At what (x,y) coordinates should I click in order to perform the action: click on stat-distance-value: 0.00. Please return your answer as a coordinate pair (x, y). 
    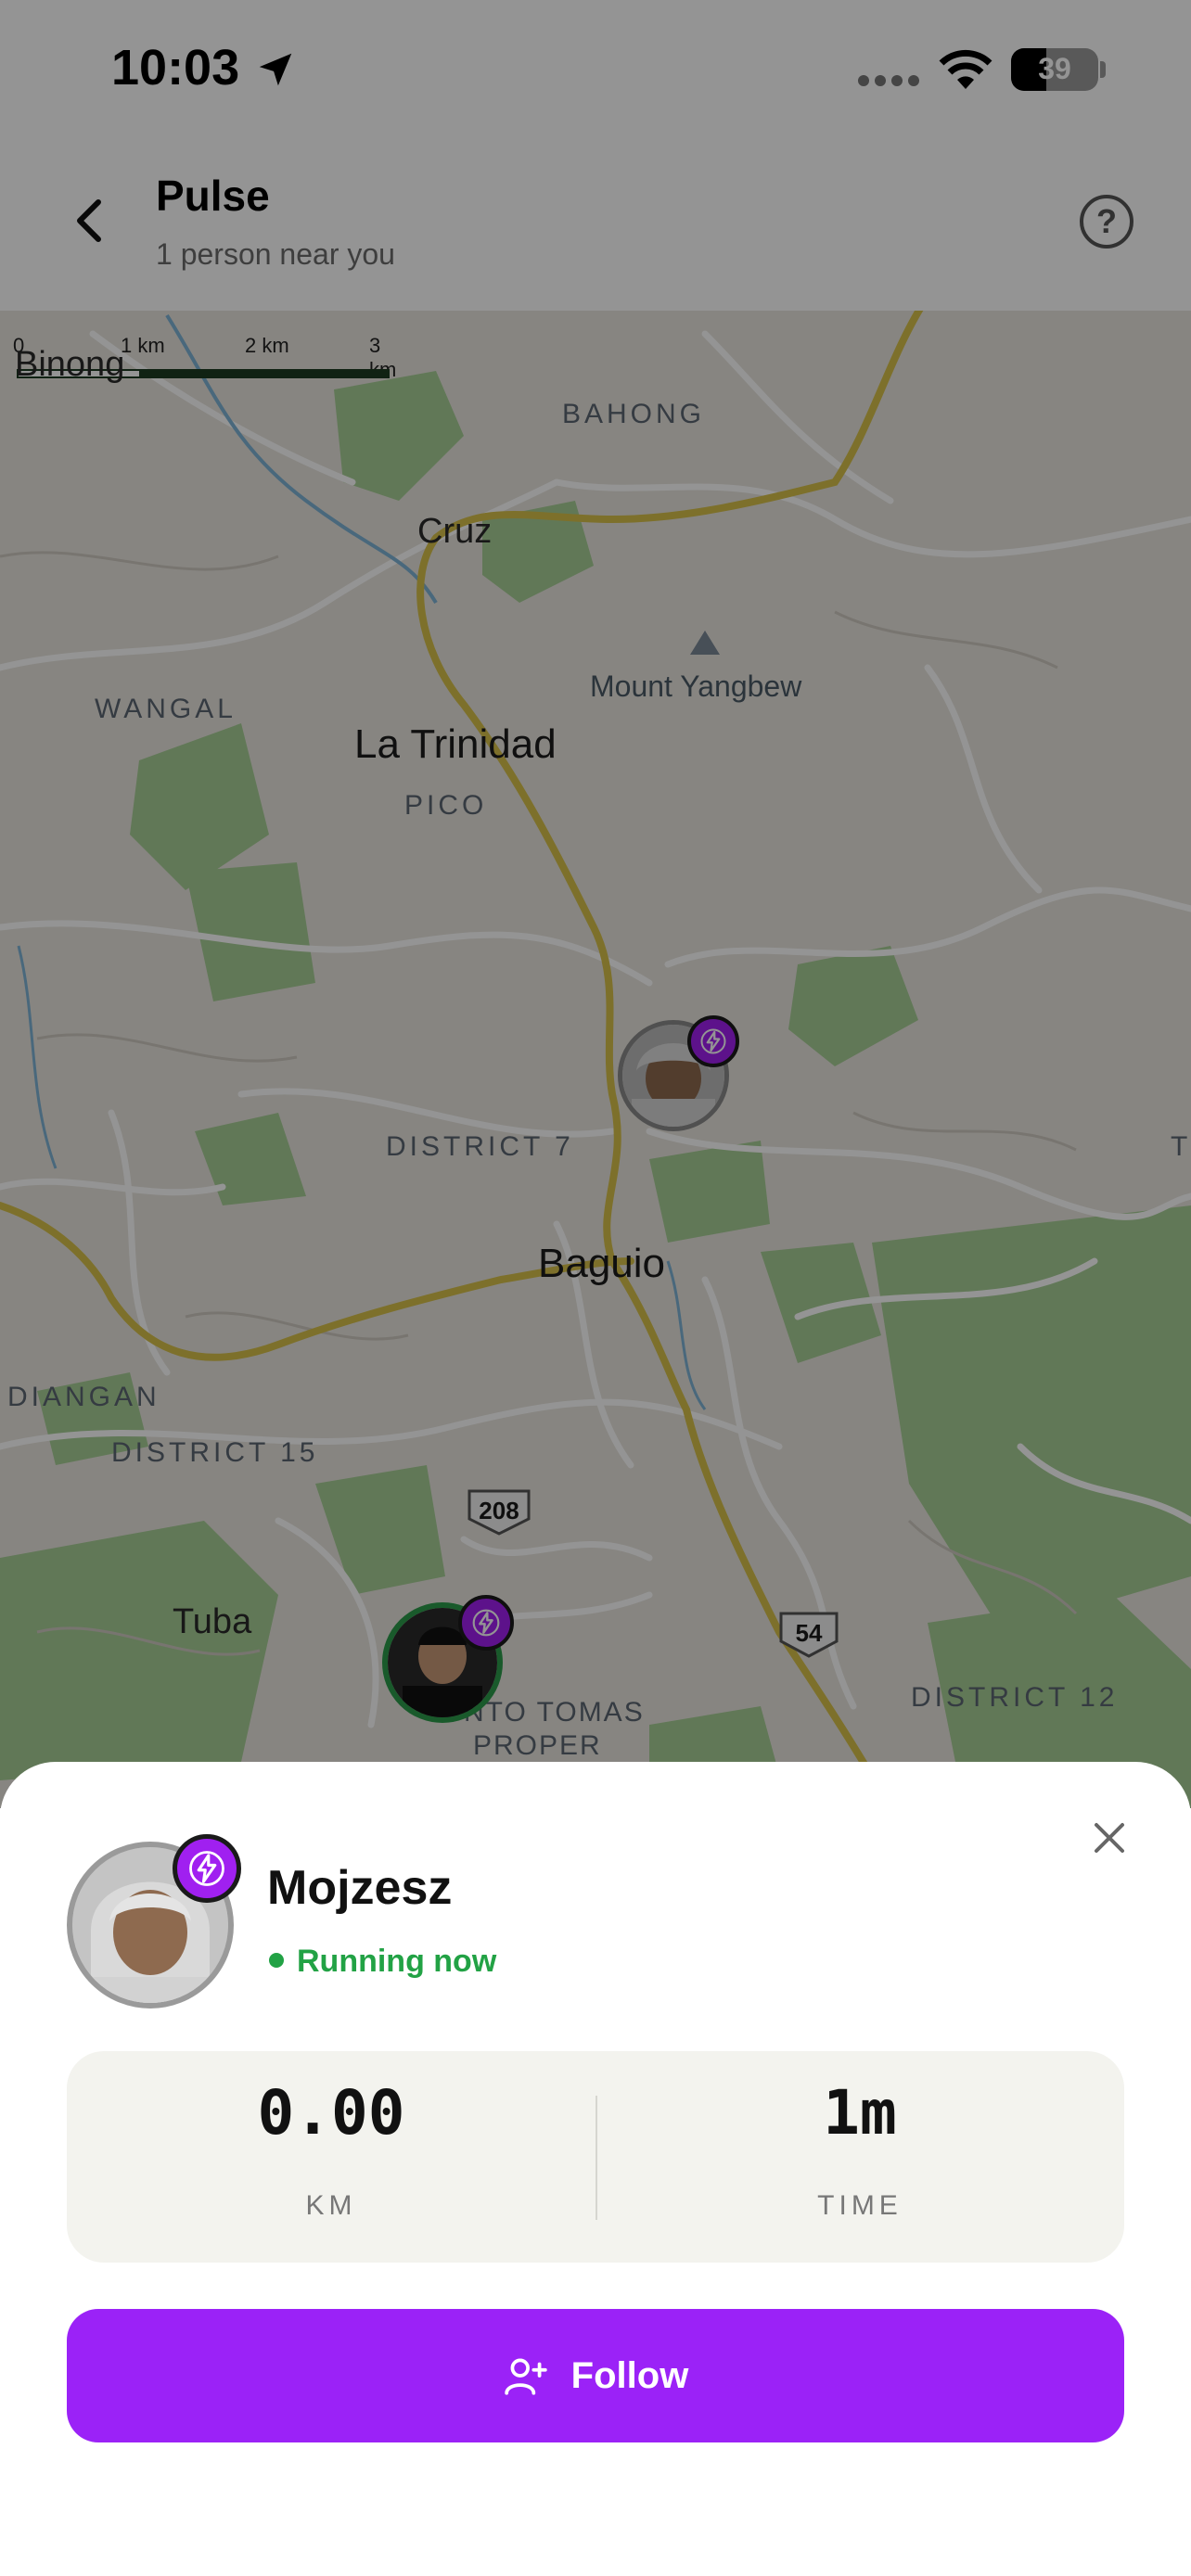
    Looking at the image, I should click on (331, 2113).